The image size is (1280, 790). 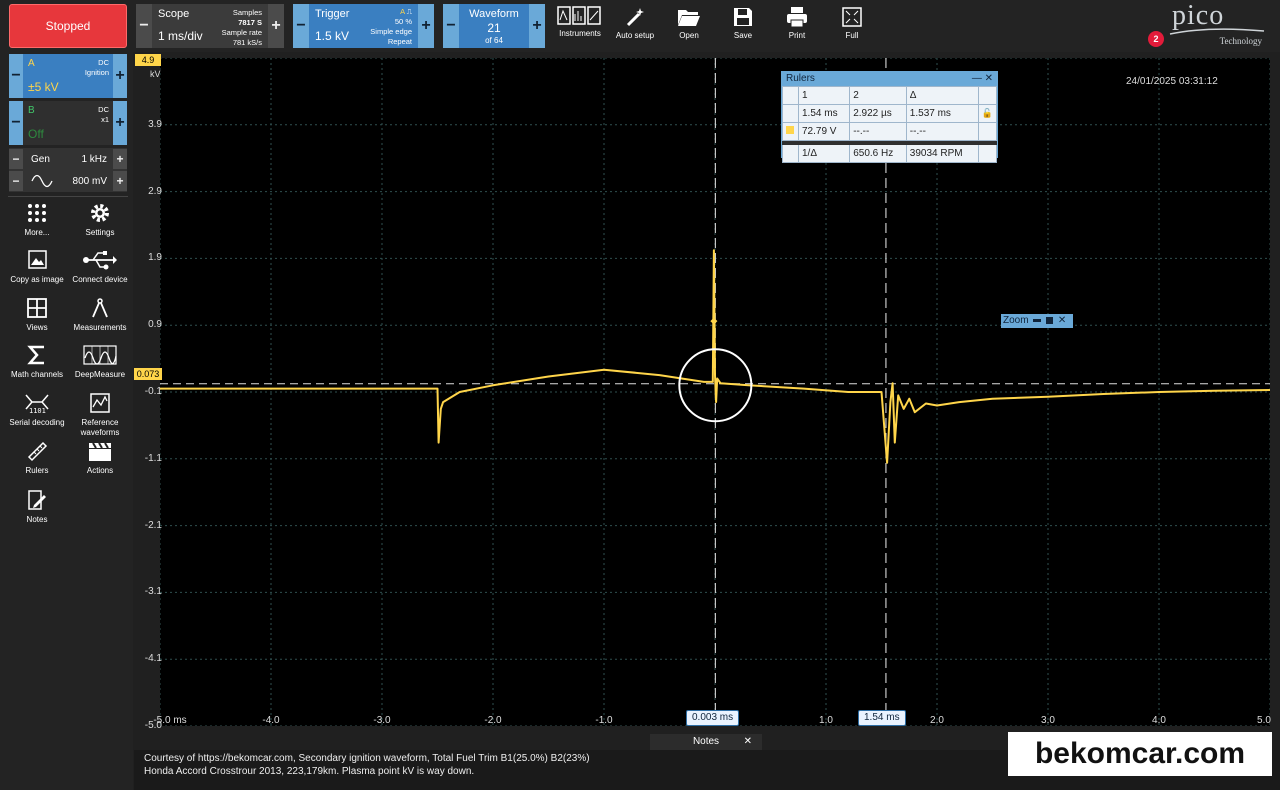 I want to click on trigger-type: Simple edge, so click(x=391, y=32).